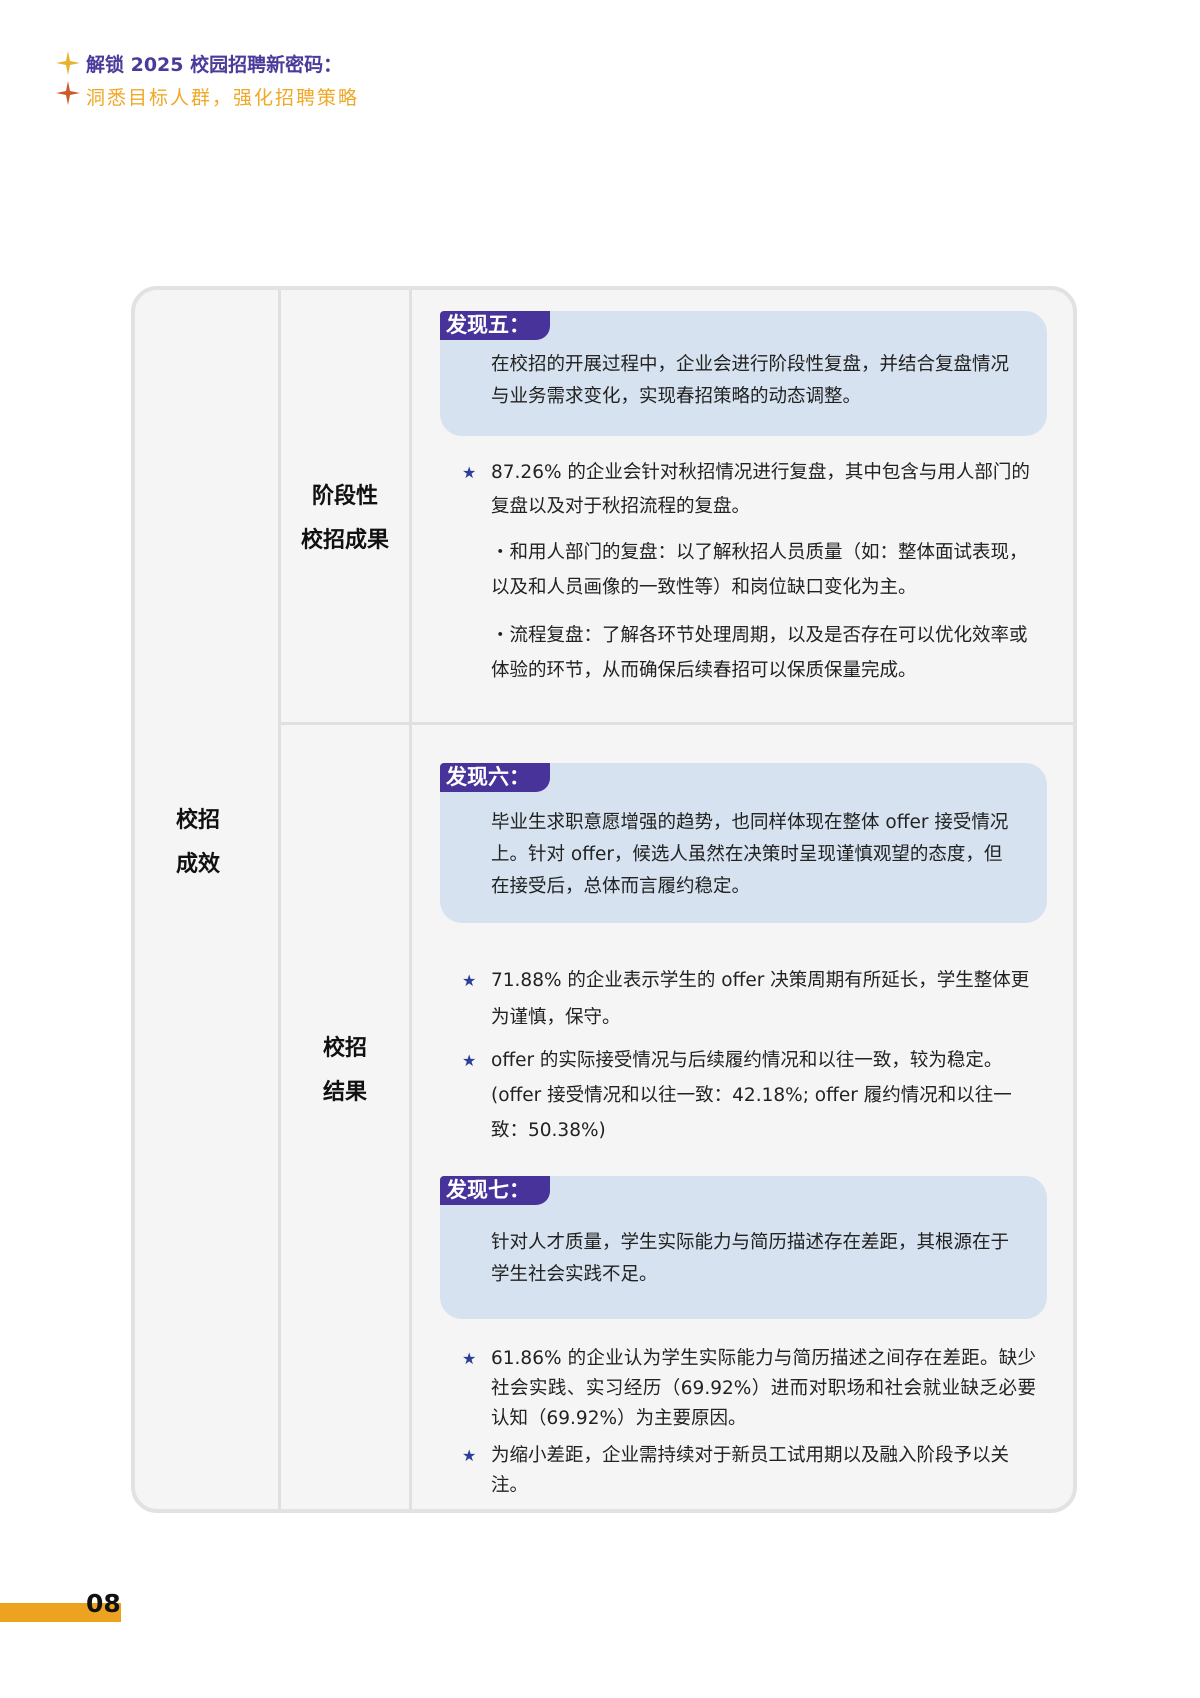 The height and width of the screenshot is (1698, 1200). I want to click on section-label: 阶段性 校招成果, so click(344, 518).